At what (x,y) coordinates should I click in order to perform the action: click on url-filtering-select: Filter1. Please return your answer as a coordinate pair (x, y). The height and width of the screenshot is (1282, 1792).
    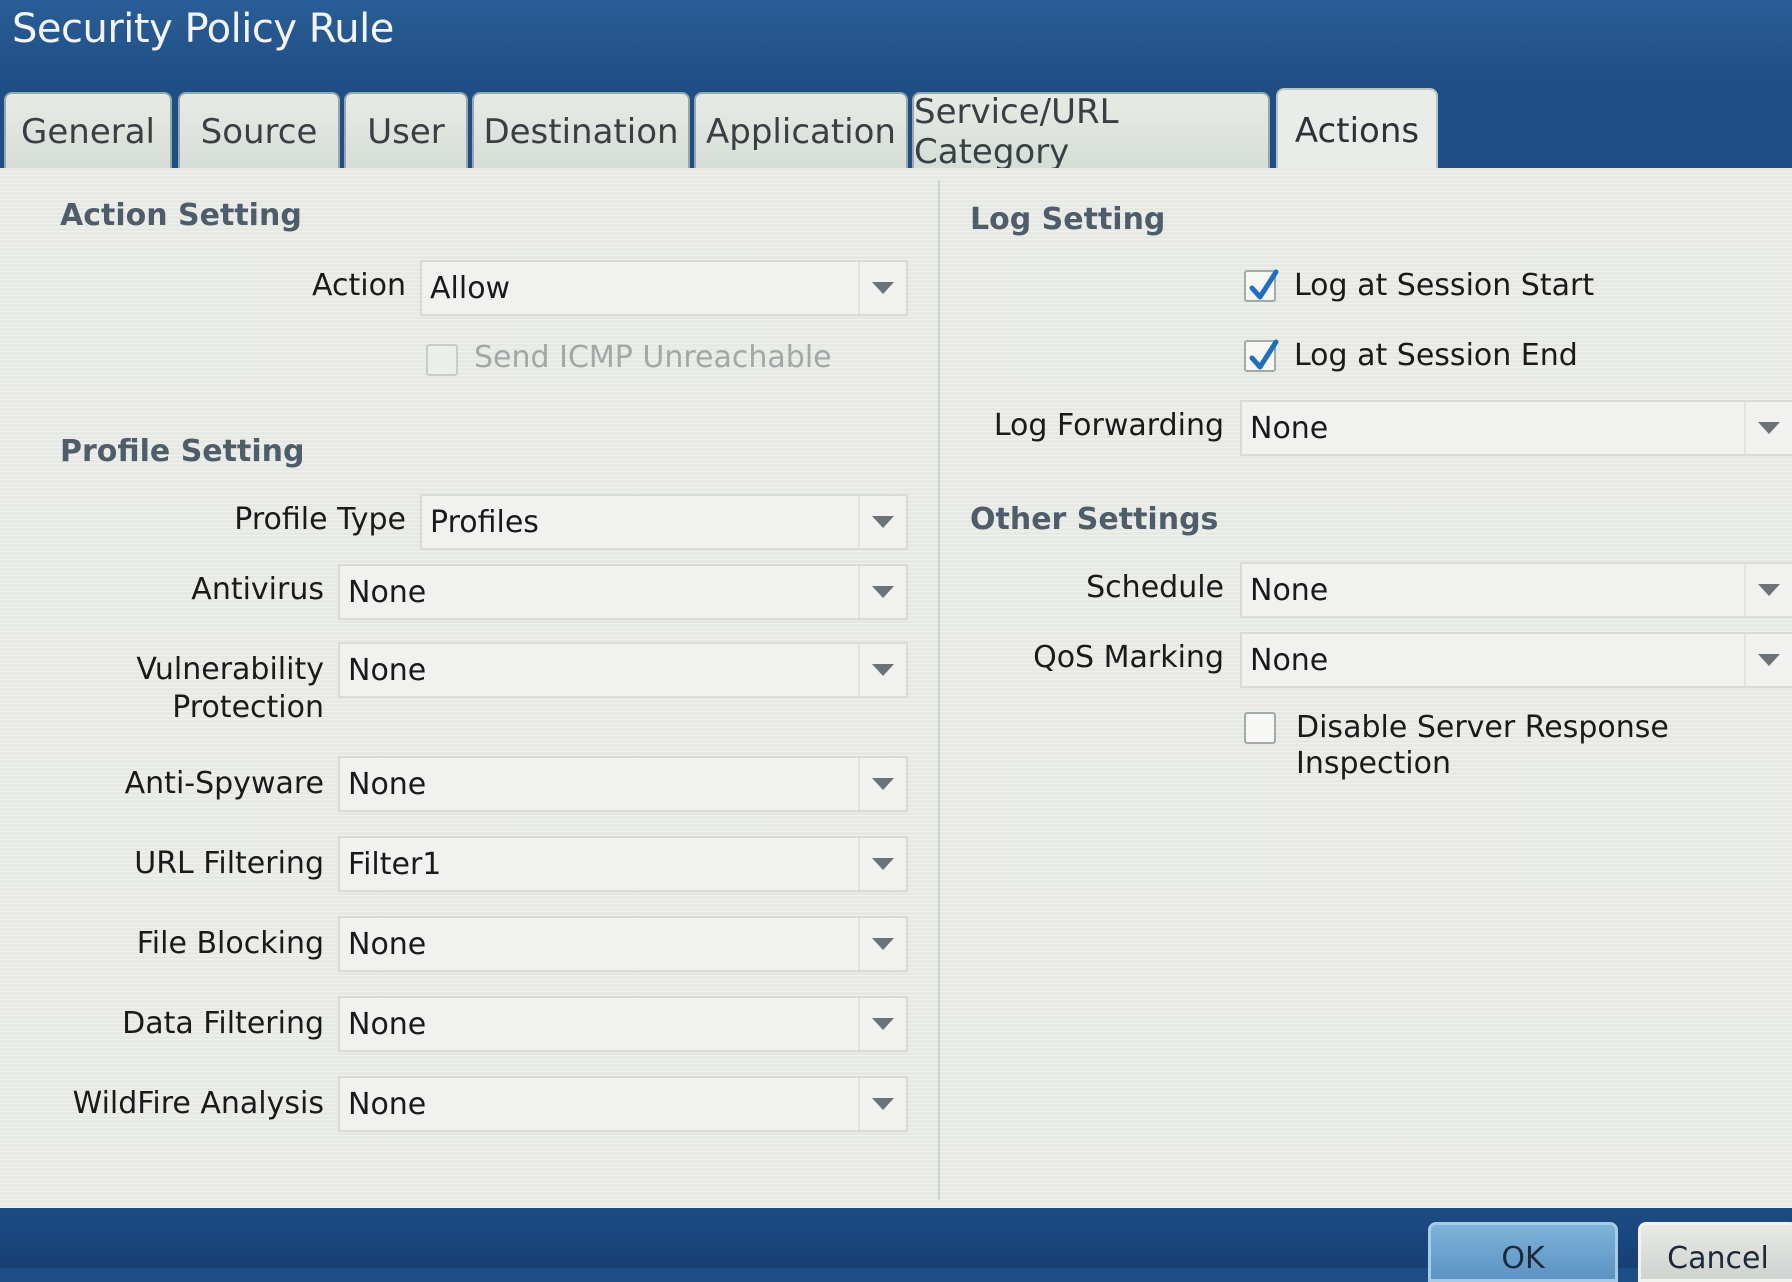
    Looking at the image, I should click on (623, 864).